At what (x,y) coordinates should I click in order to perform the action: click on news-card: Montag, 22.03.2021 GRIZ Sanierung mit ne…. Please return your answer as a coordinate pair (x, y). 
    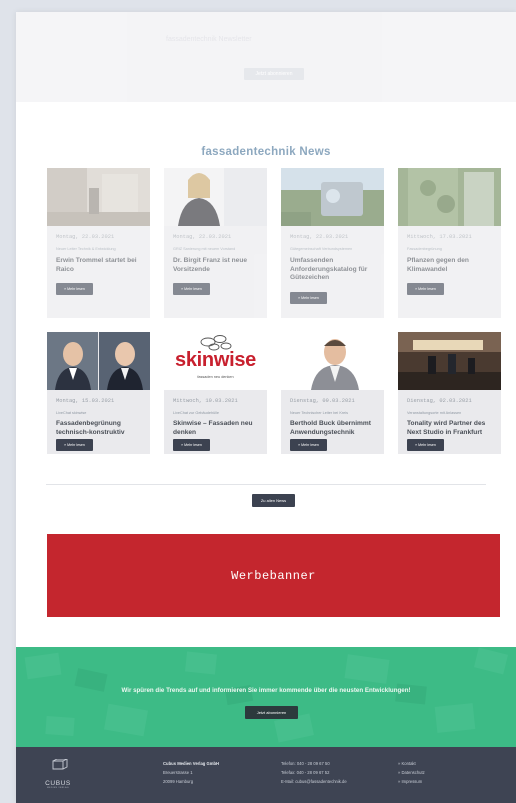
    Looking at the image, I should click on (215, 243).